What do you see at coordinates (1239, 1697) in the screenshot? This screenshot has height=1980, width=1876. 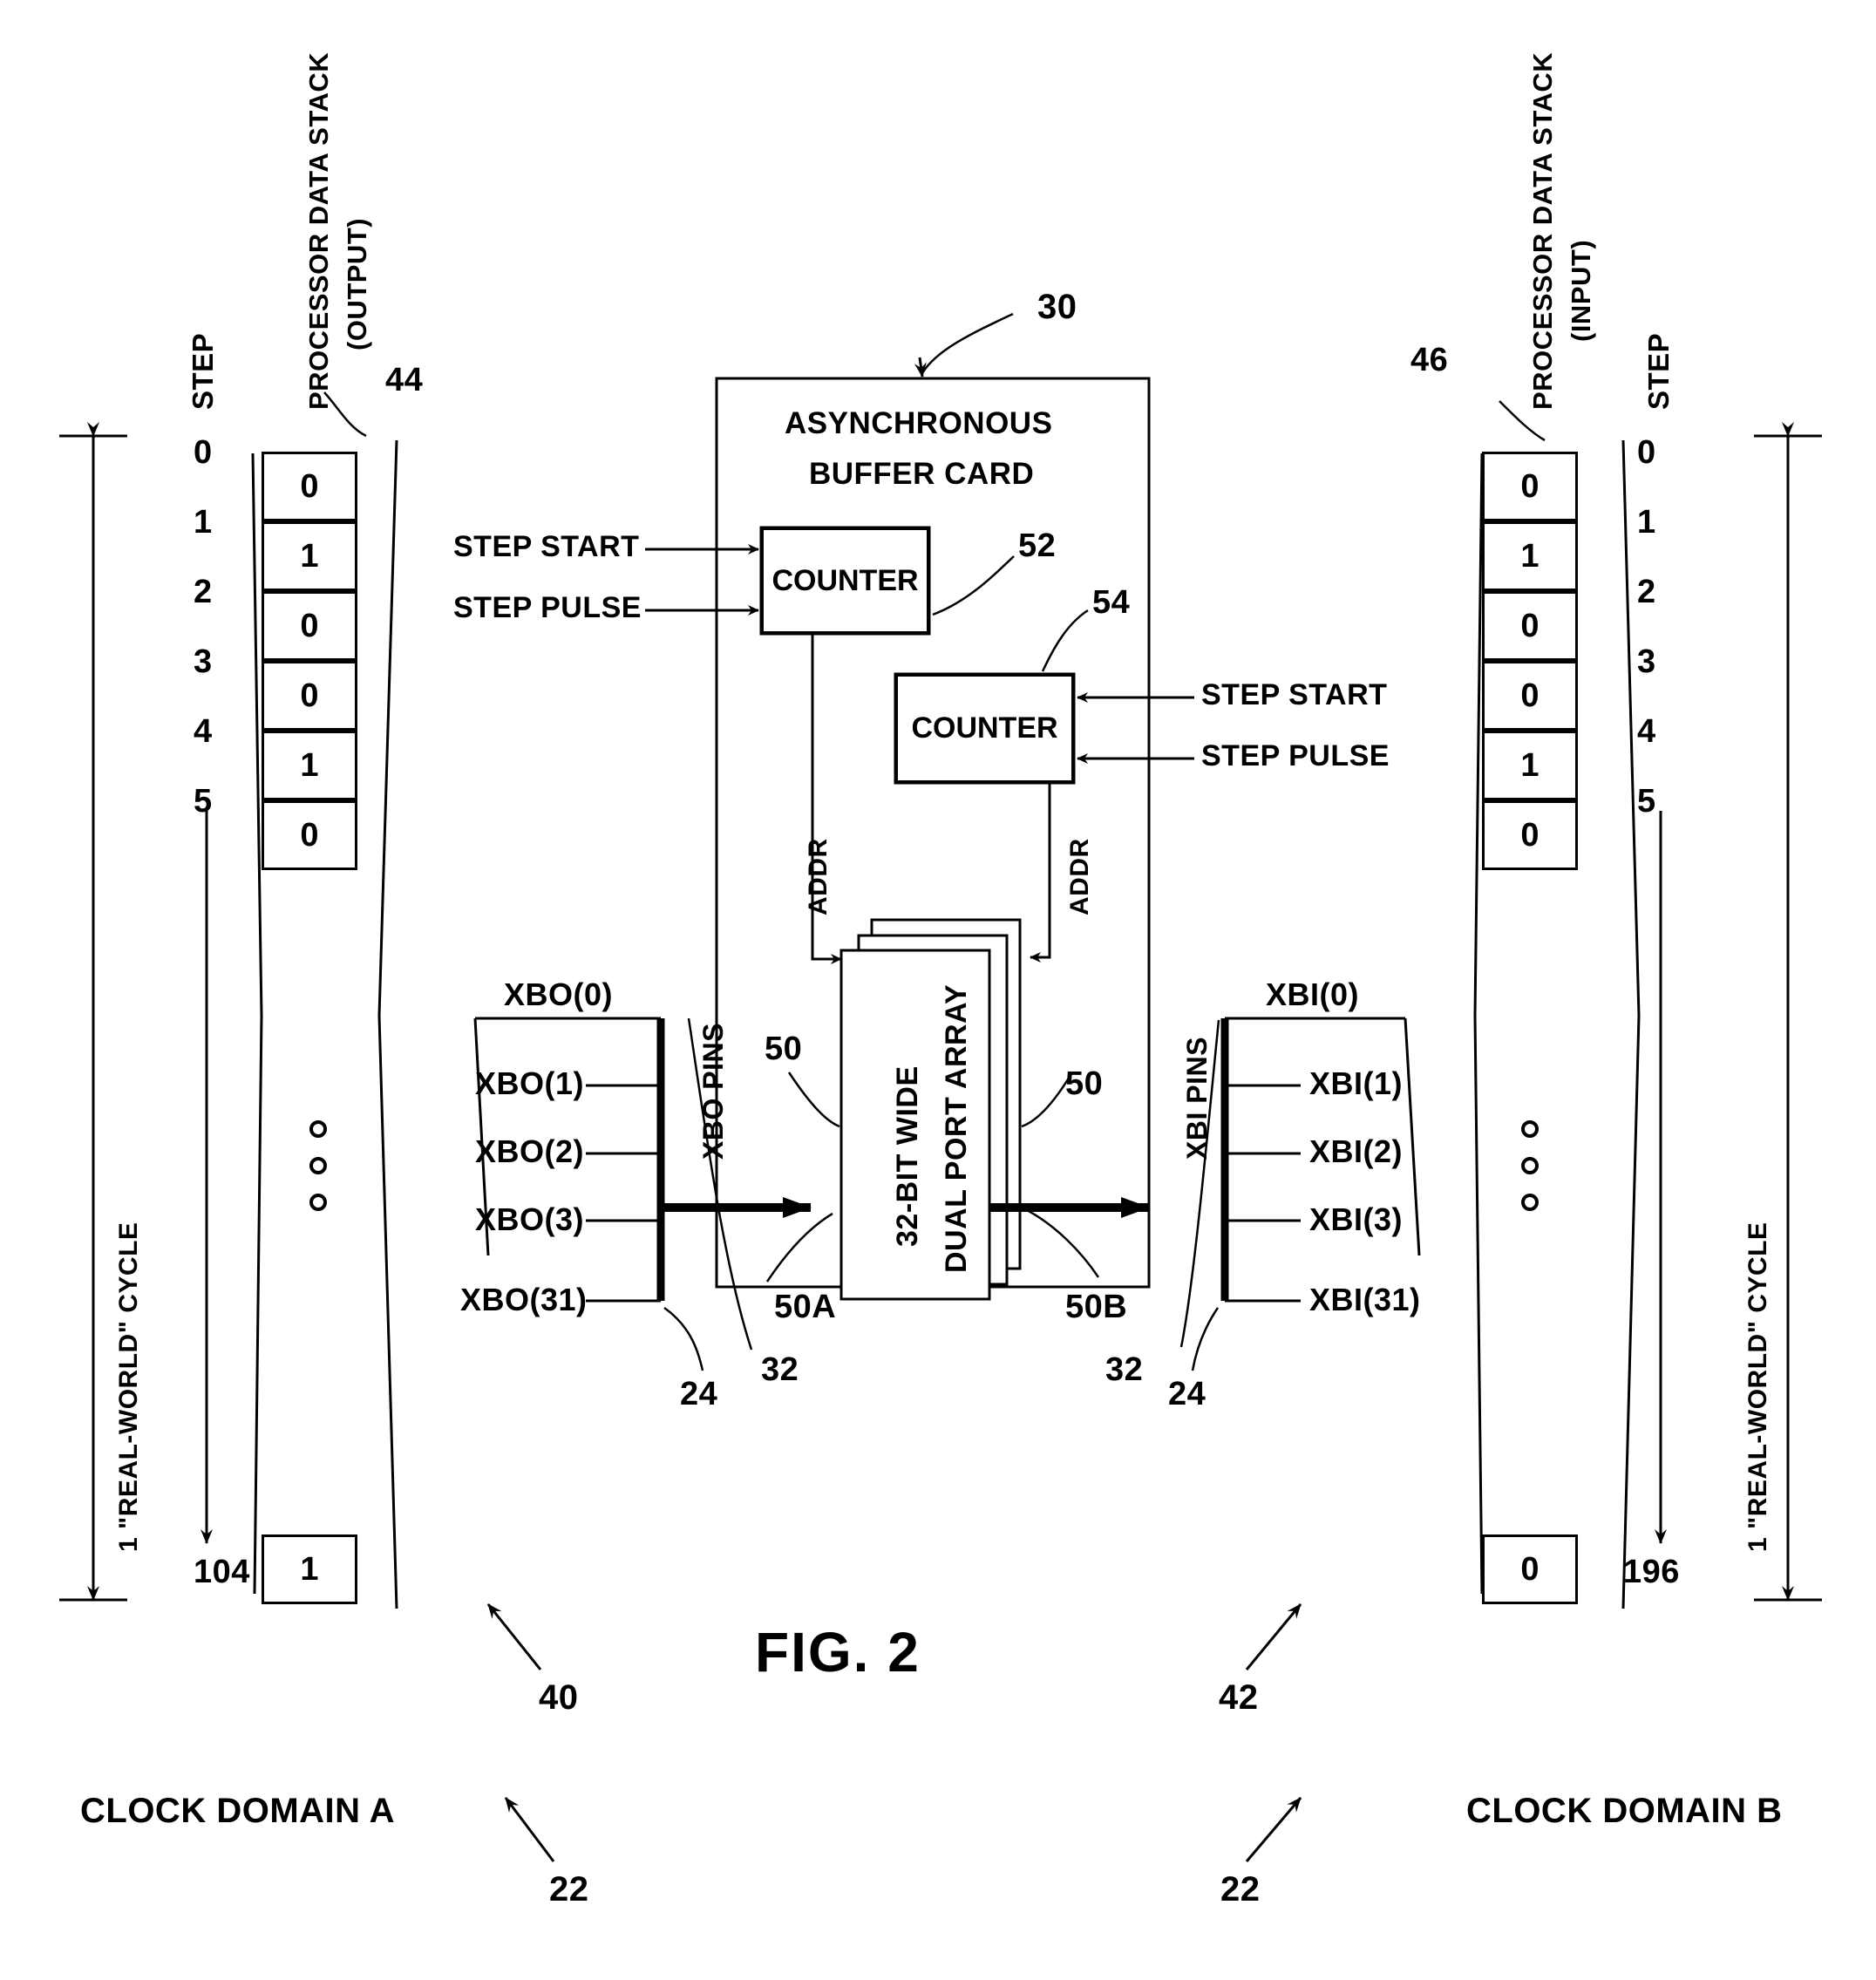 I see `right-group-ref: 42` at bounding box center [1239, 1697].